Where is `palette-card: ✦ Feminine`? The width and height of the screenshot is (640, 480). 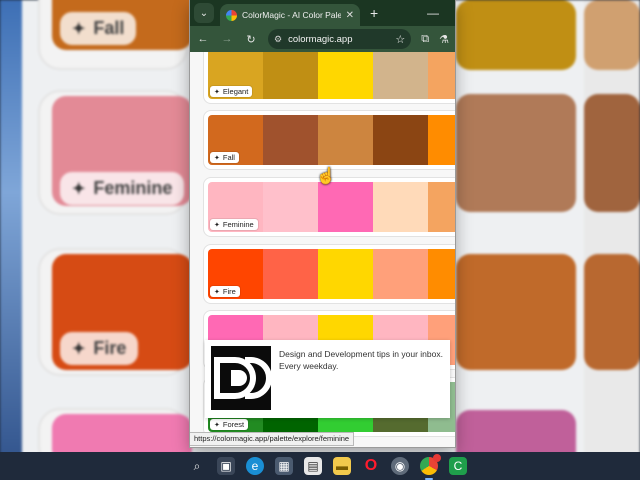 palette-card: ✦ Feminine is located at coordinates (329, 207).